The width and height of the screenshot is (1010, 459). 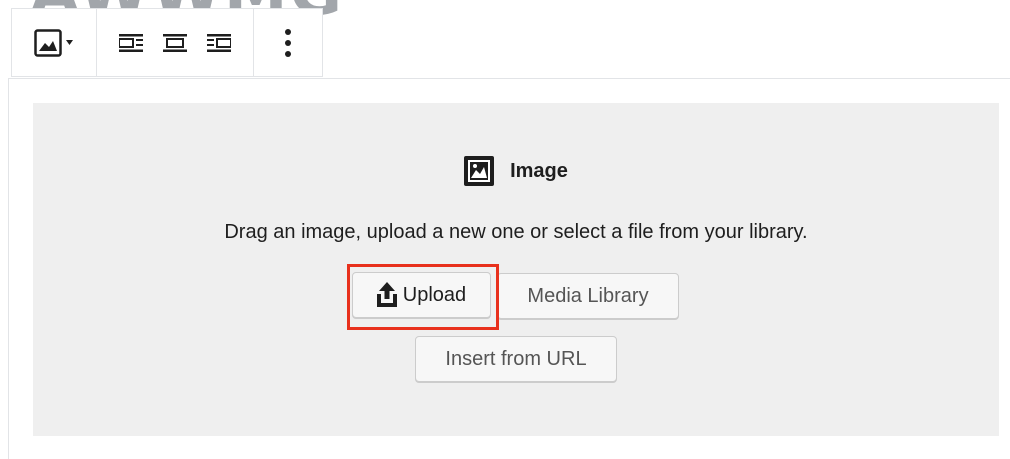 I want to click on upload-button: Upload, so click(x=421, y=295).